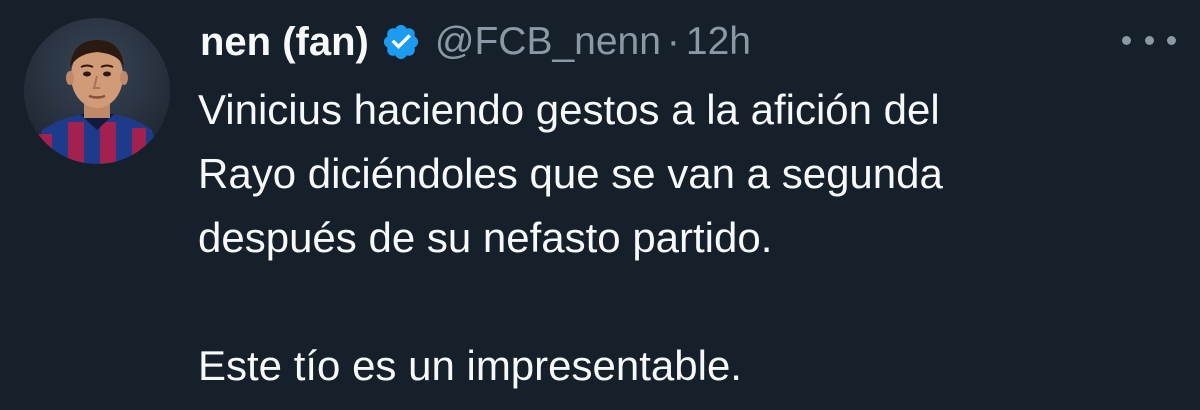 The image size is (1200, 410). Describe the element at coordinates (570, 173) in the screenshot. I see `tweet-text-line: Rayo diciéndoles que se van a segunda` at that location.